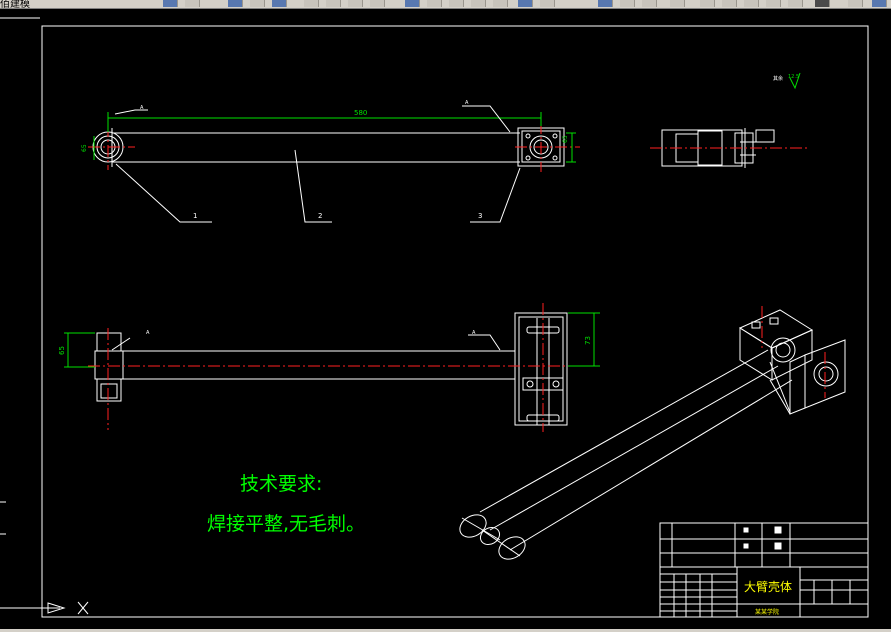 Image resolution: width=891 pixels, height=632 pixels. What do you see at coordinates (588, 340) in the screenshot?
I see `flange-height-dimension: 73` at bounding box center [588, 340].